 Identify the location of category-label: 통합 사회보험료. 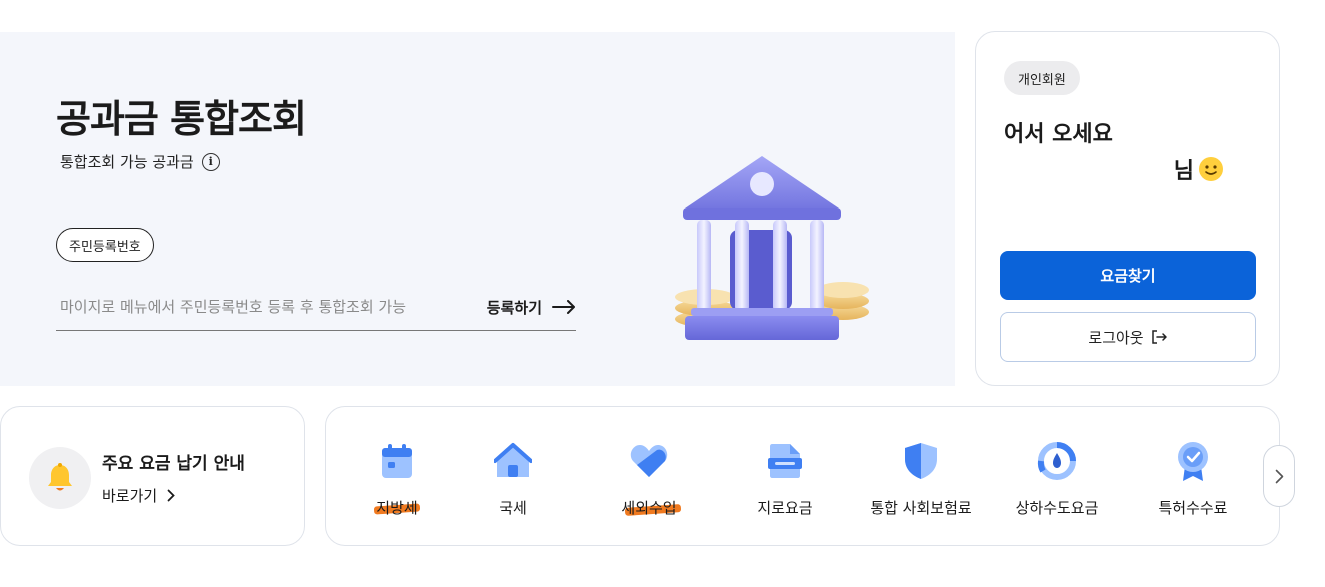
(920, 507).